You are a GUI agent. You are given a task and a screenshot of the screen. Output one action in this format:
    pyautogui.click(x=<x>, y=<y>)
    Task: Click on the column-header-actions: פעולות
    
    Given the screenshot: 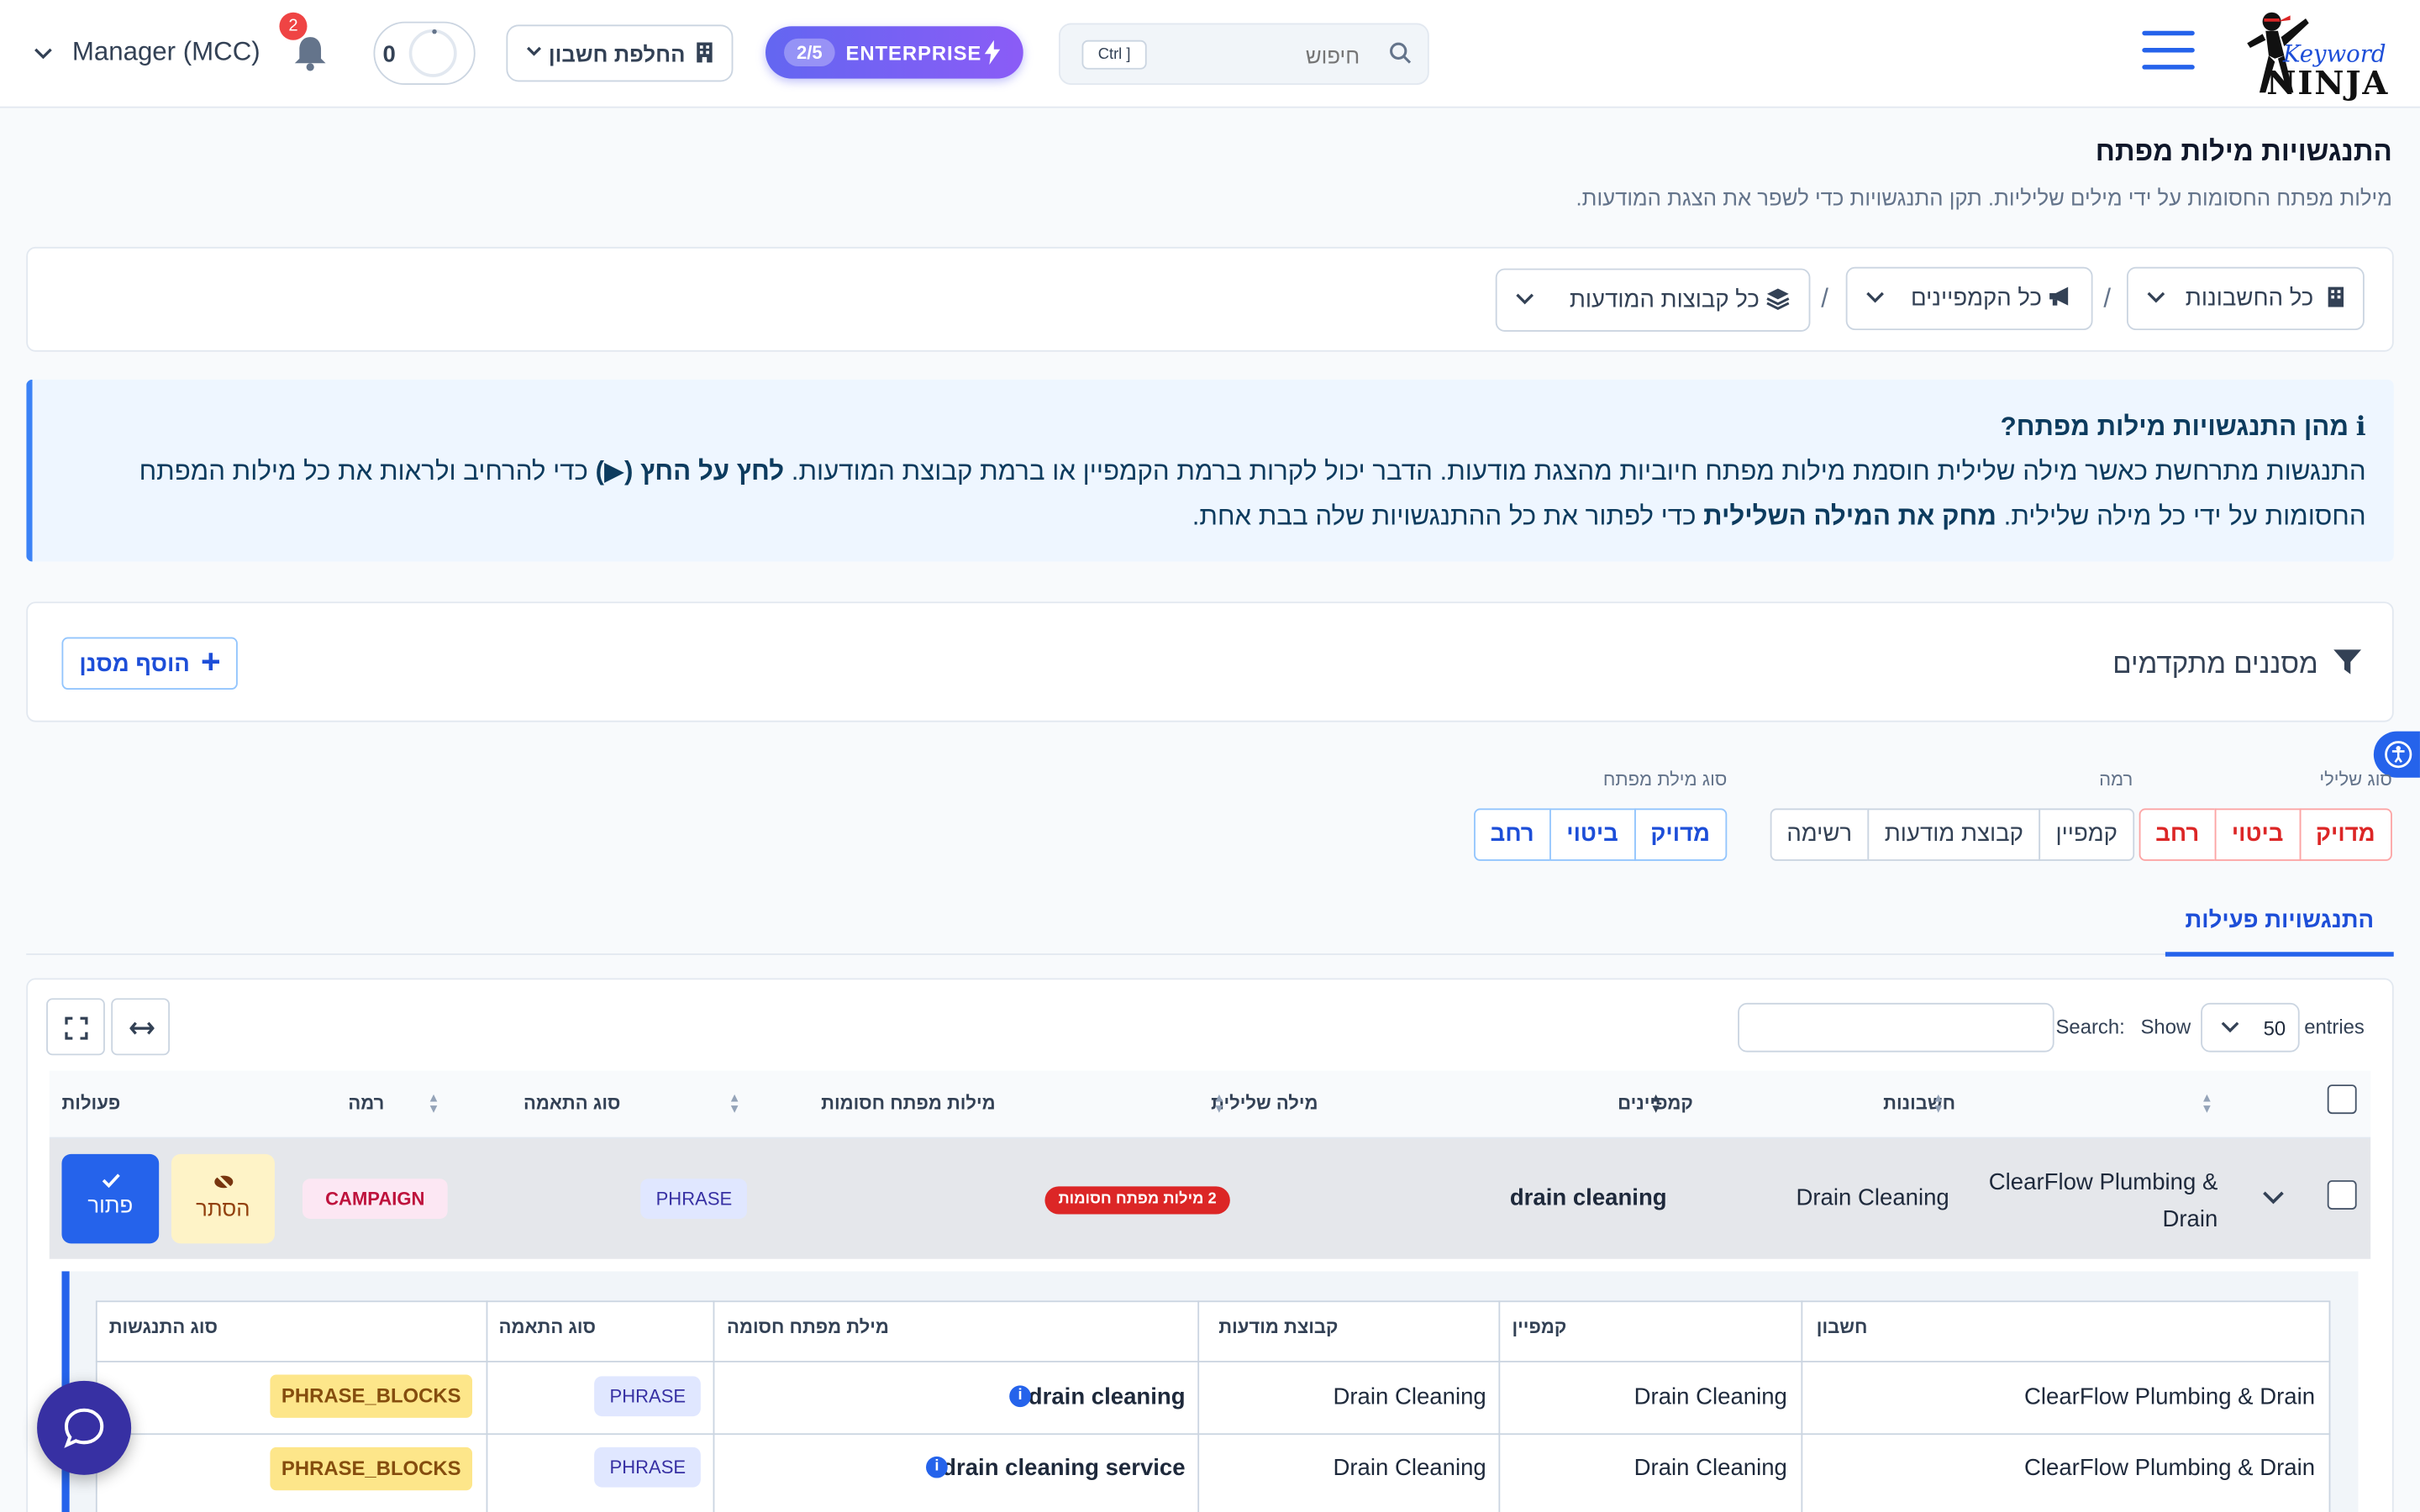 What is the action you would take?
    pyautogui.click(x=91, y=1103)
    